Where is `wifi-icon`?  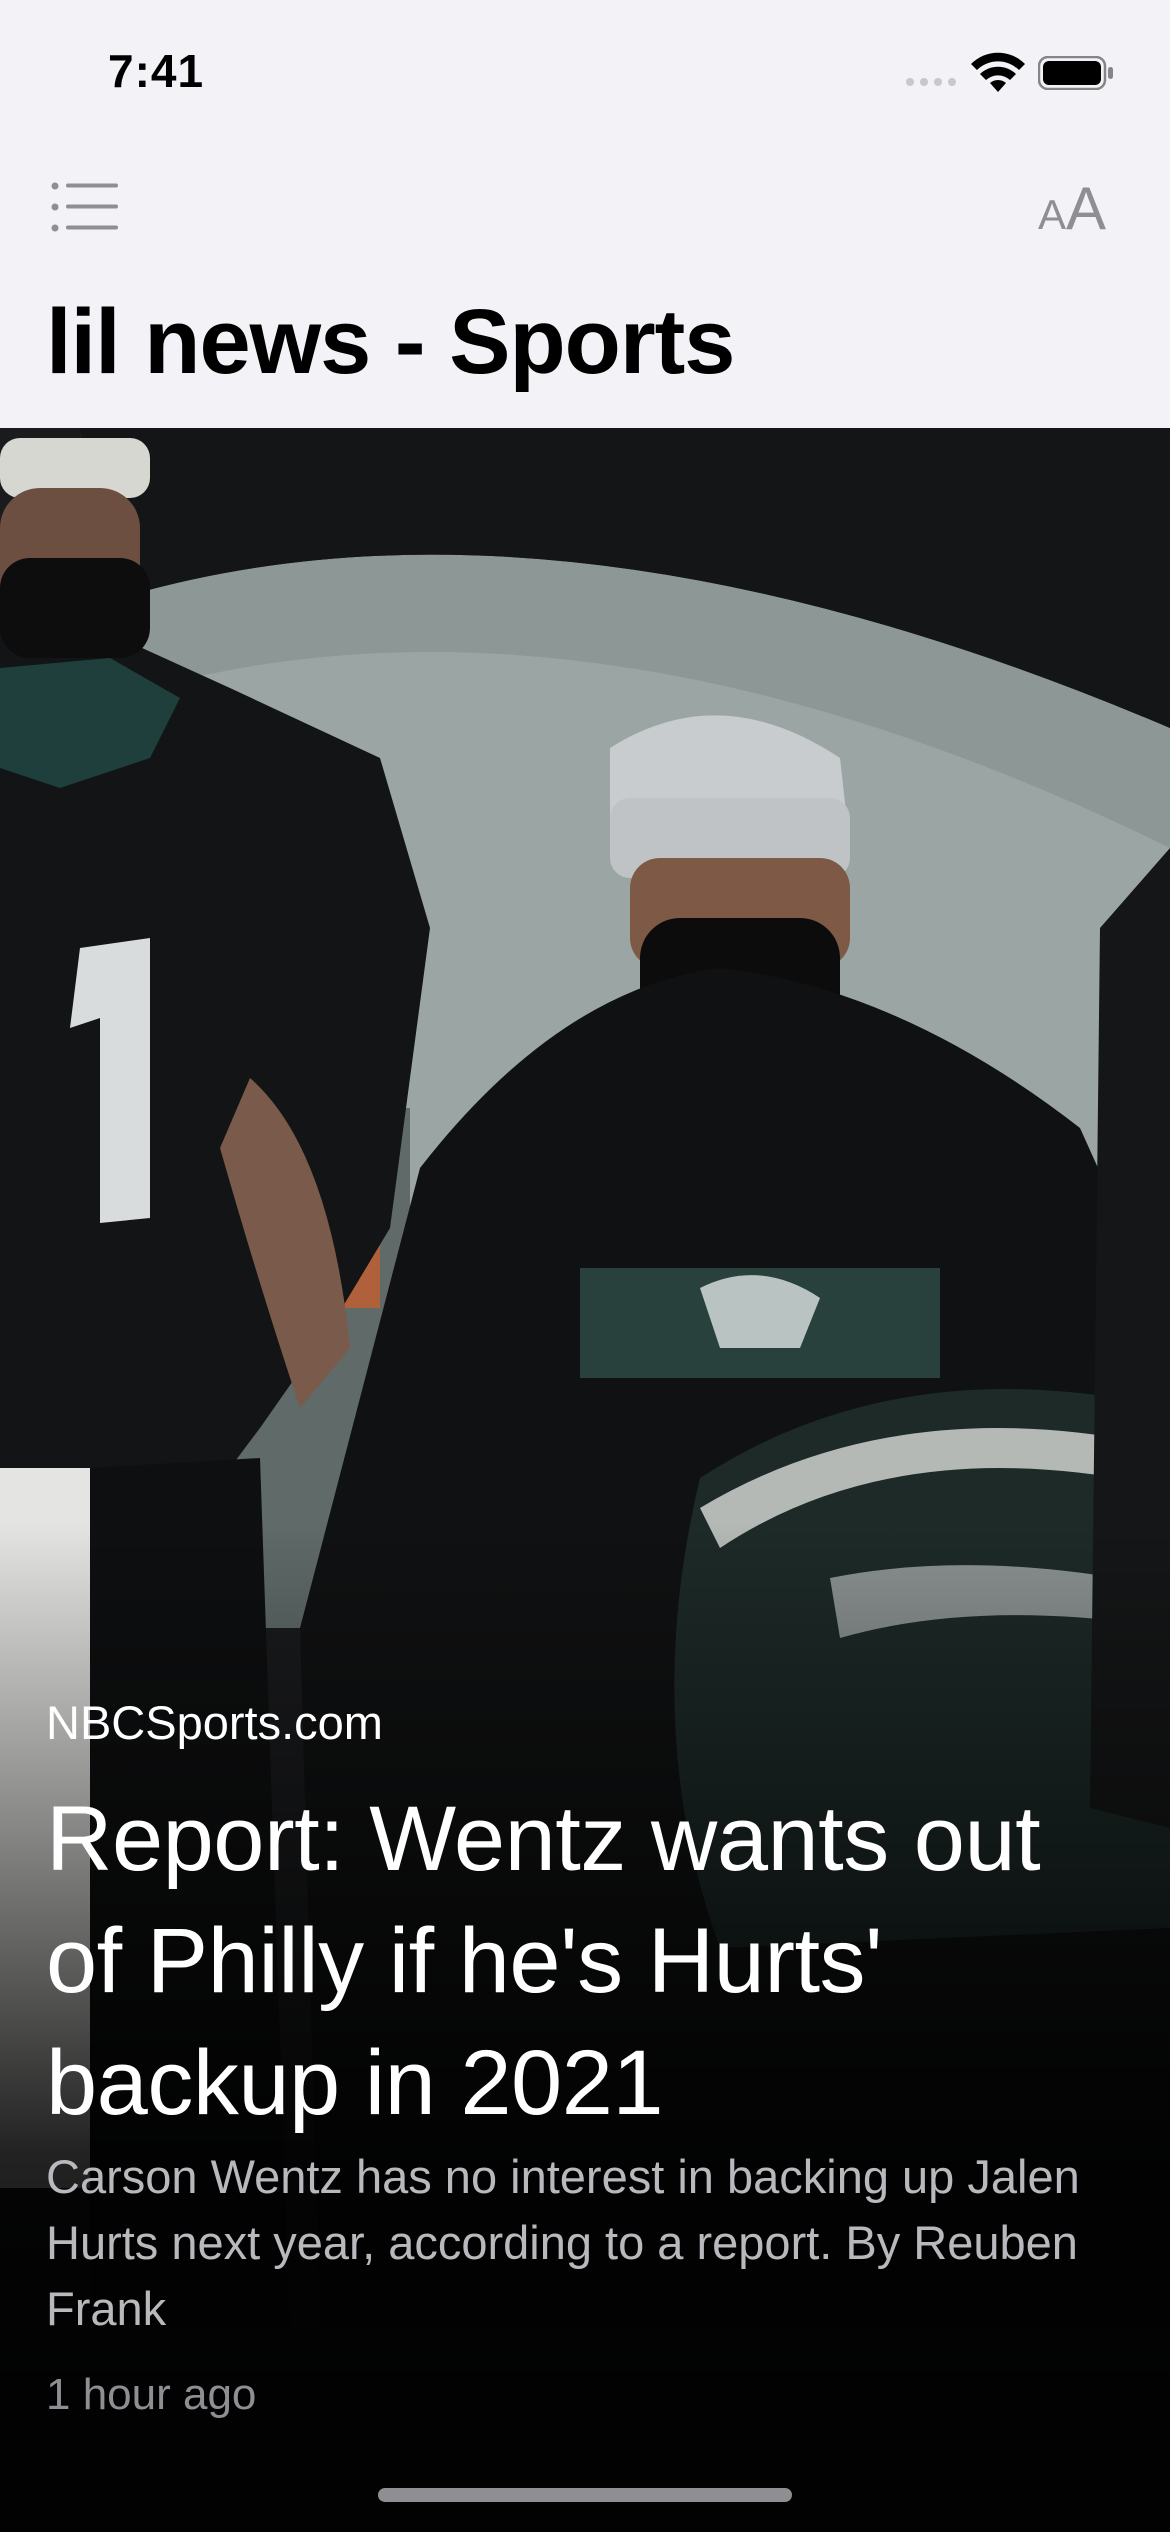 wifi-icon is located at coordinates (998, 72).